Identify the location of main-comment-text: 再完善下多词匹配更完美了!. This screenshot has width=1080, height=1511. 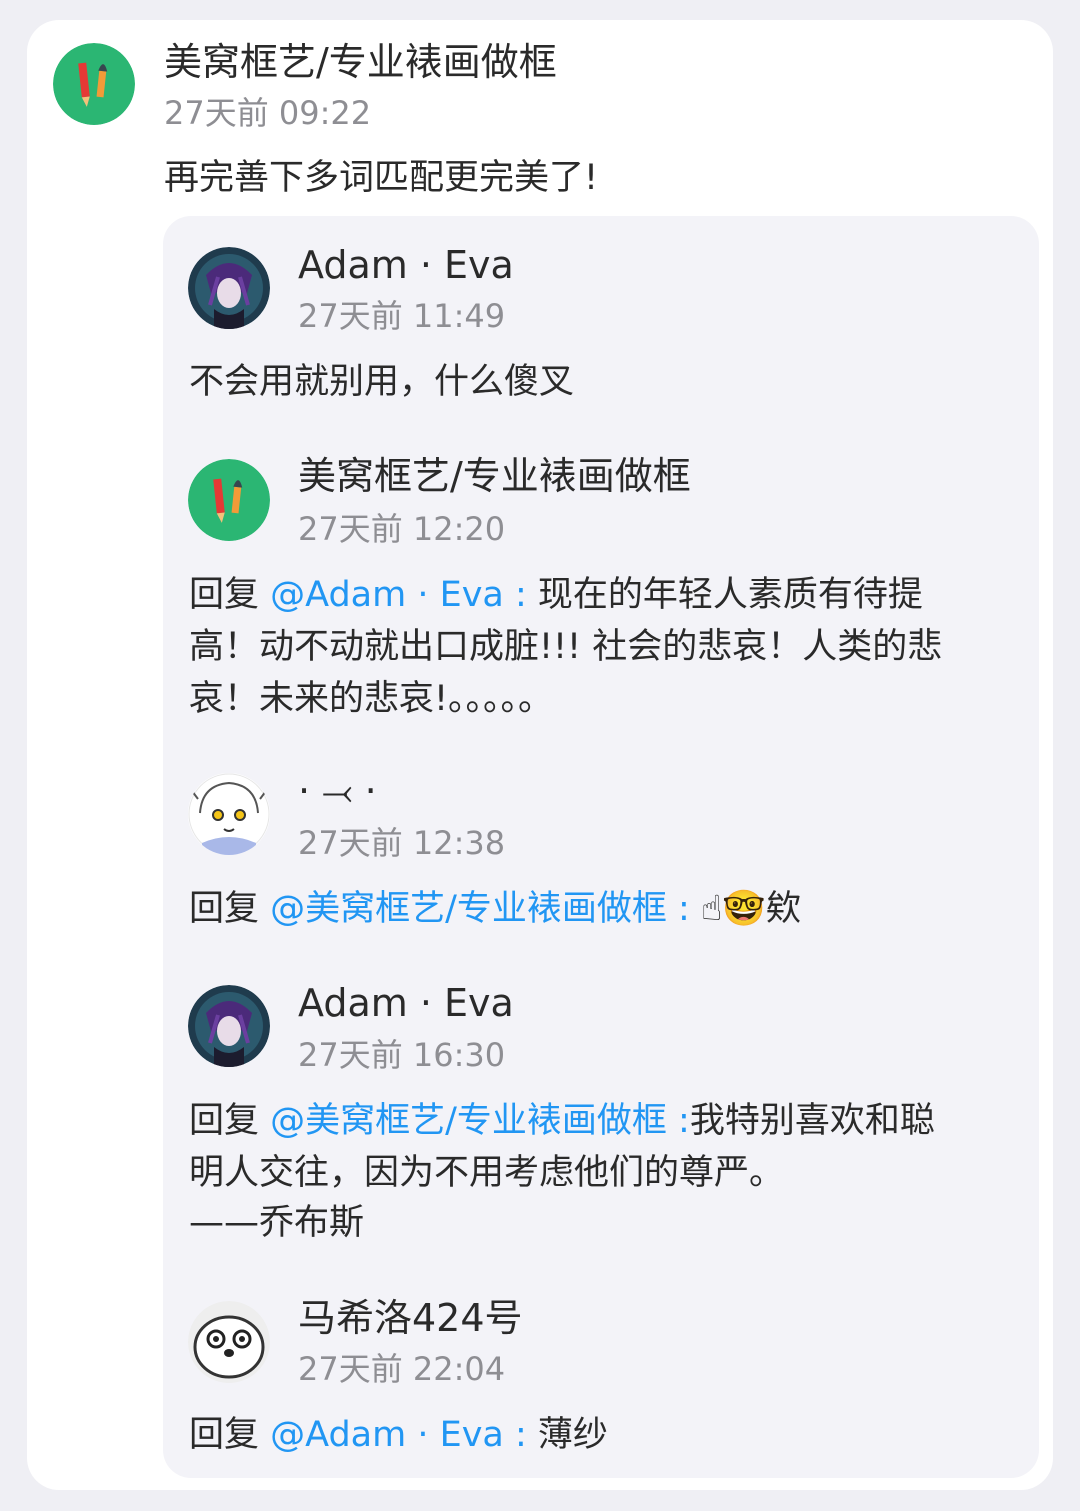
(381, 178).